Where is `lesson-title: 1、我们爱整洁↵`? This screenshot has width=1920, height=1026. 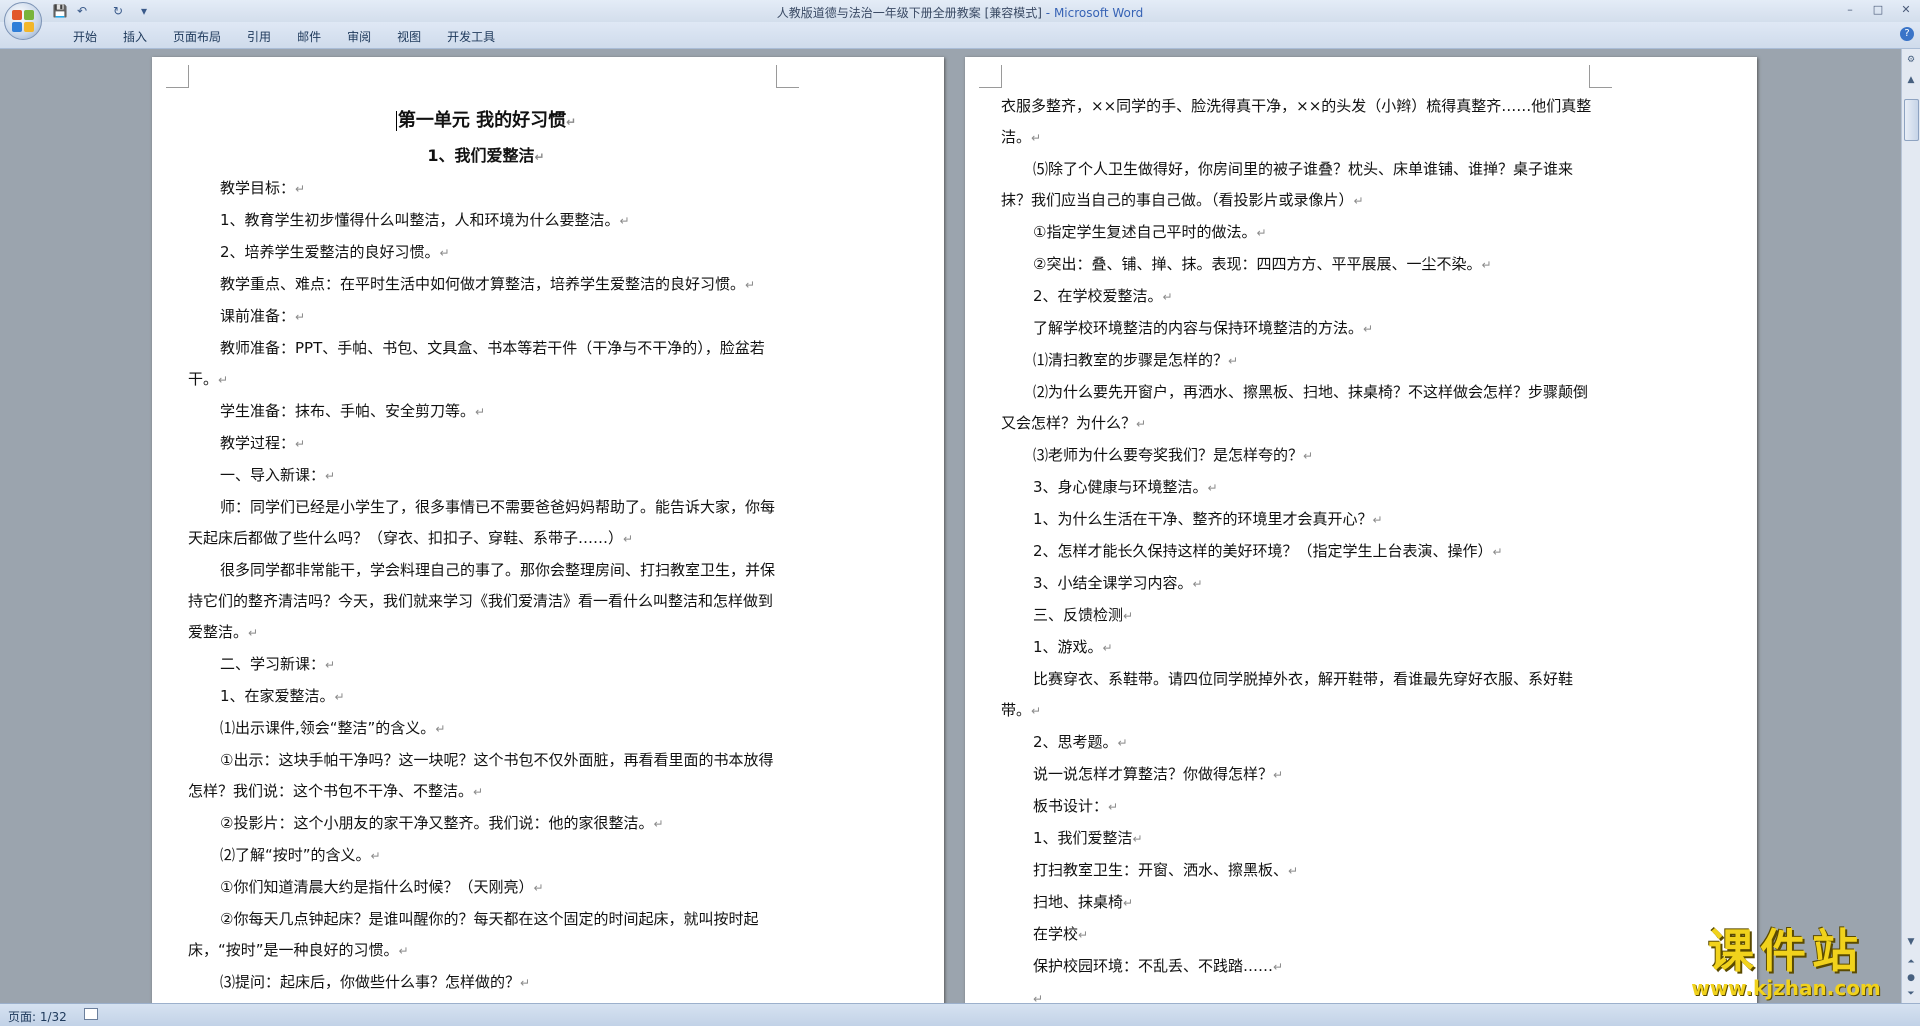 lesson-title: 1、我们爱整洁↵ is located at coordinates (486, 156).